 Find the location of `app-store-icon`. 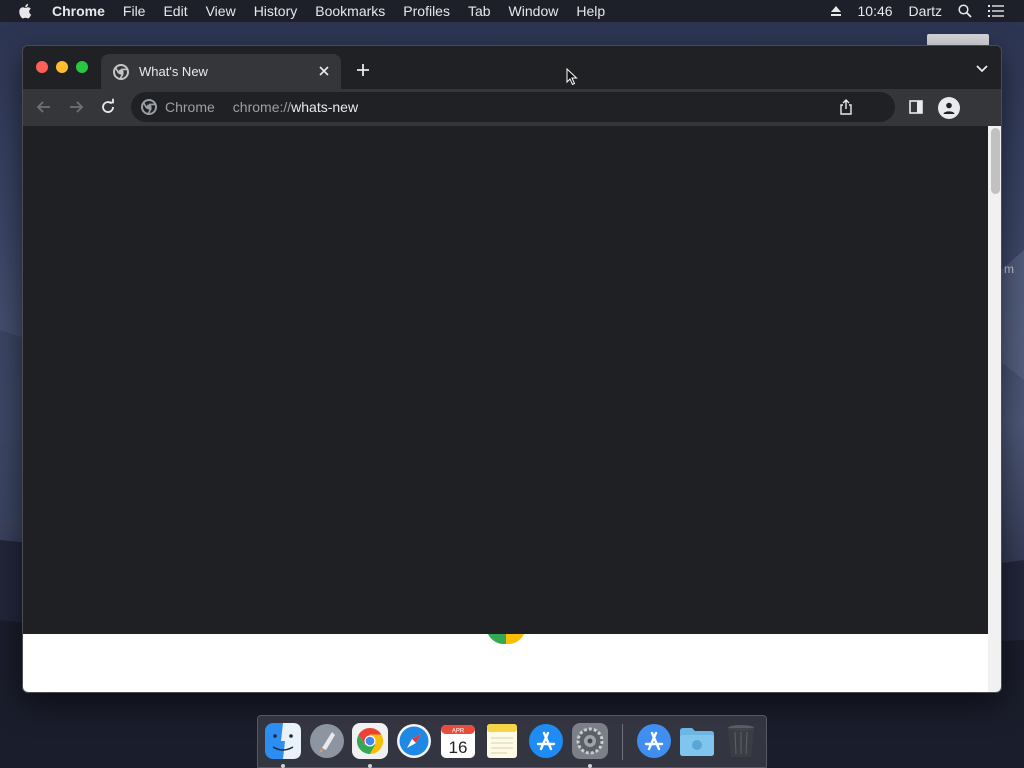

app-store-icon is located at coordinates (546, 741).